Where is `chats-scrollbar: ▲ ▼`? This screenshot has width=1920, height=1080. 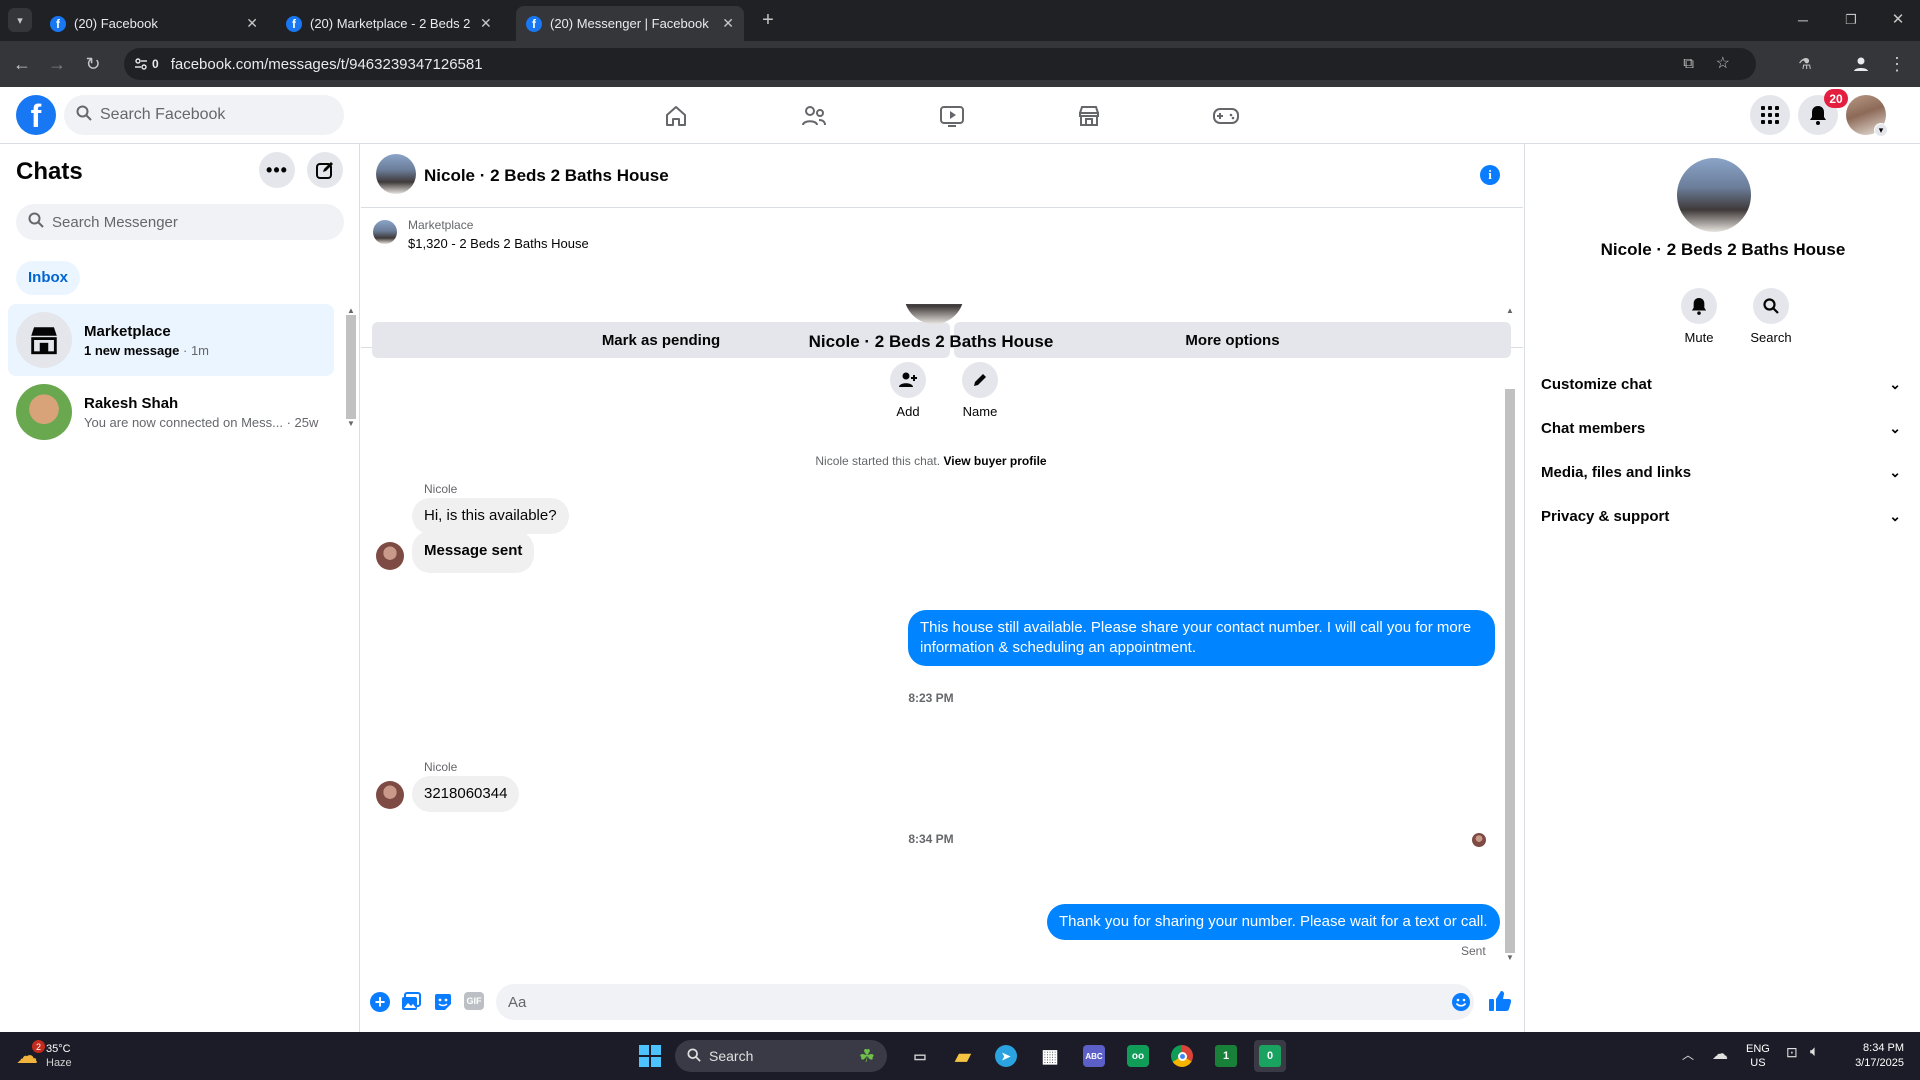 chats-scrollbar: ▲ ▼ is located at coordinates (351, 372).